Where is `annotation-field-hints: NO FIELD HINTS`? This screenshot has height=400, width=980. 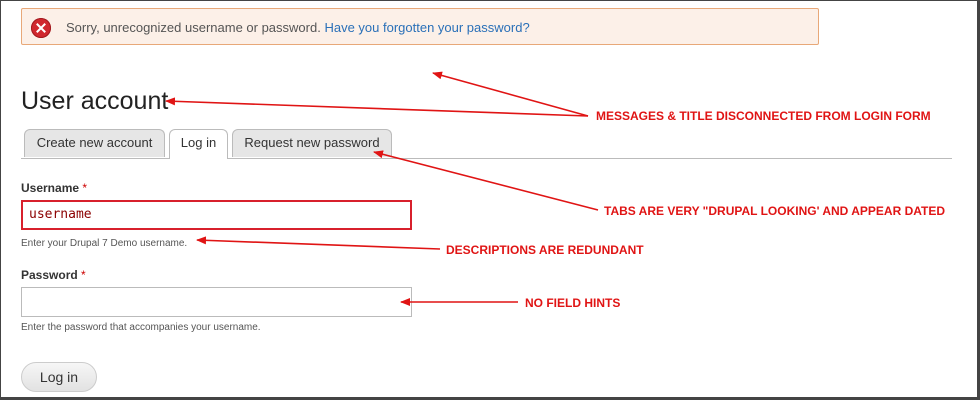
annotation-field-hints: NO FIELD HINTS is located at coordinates (573, 303).